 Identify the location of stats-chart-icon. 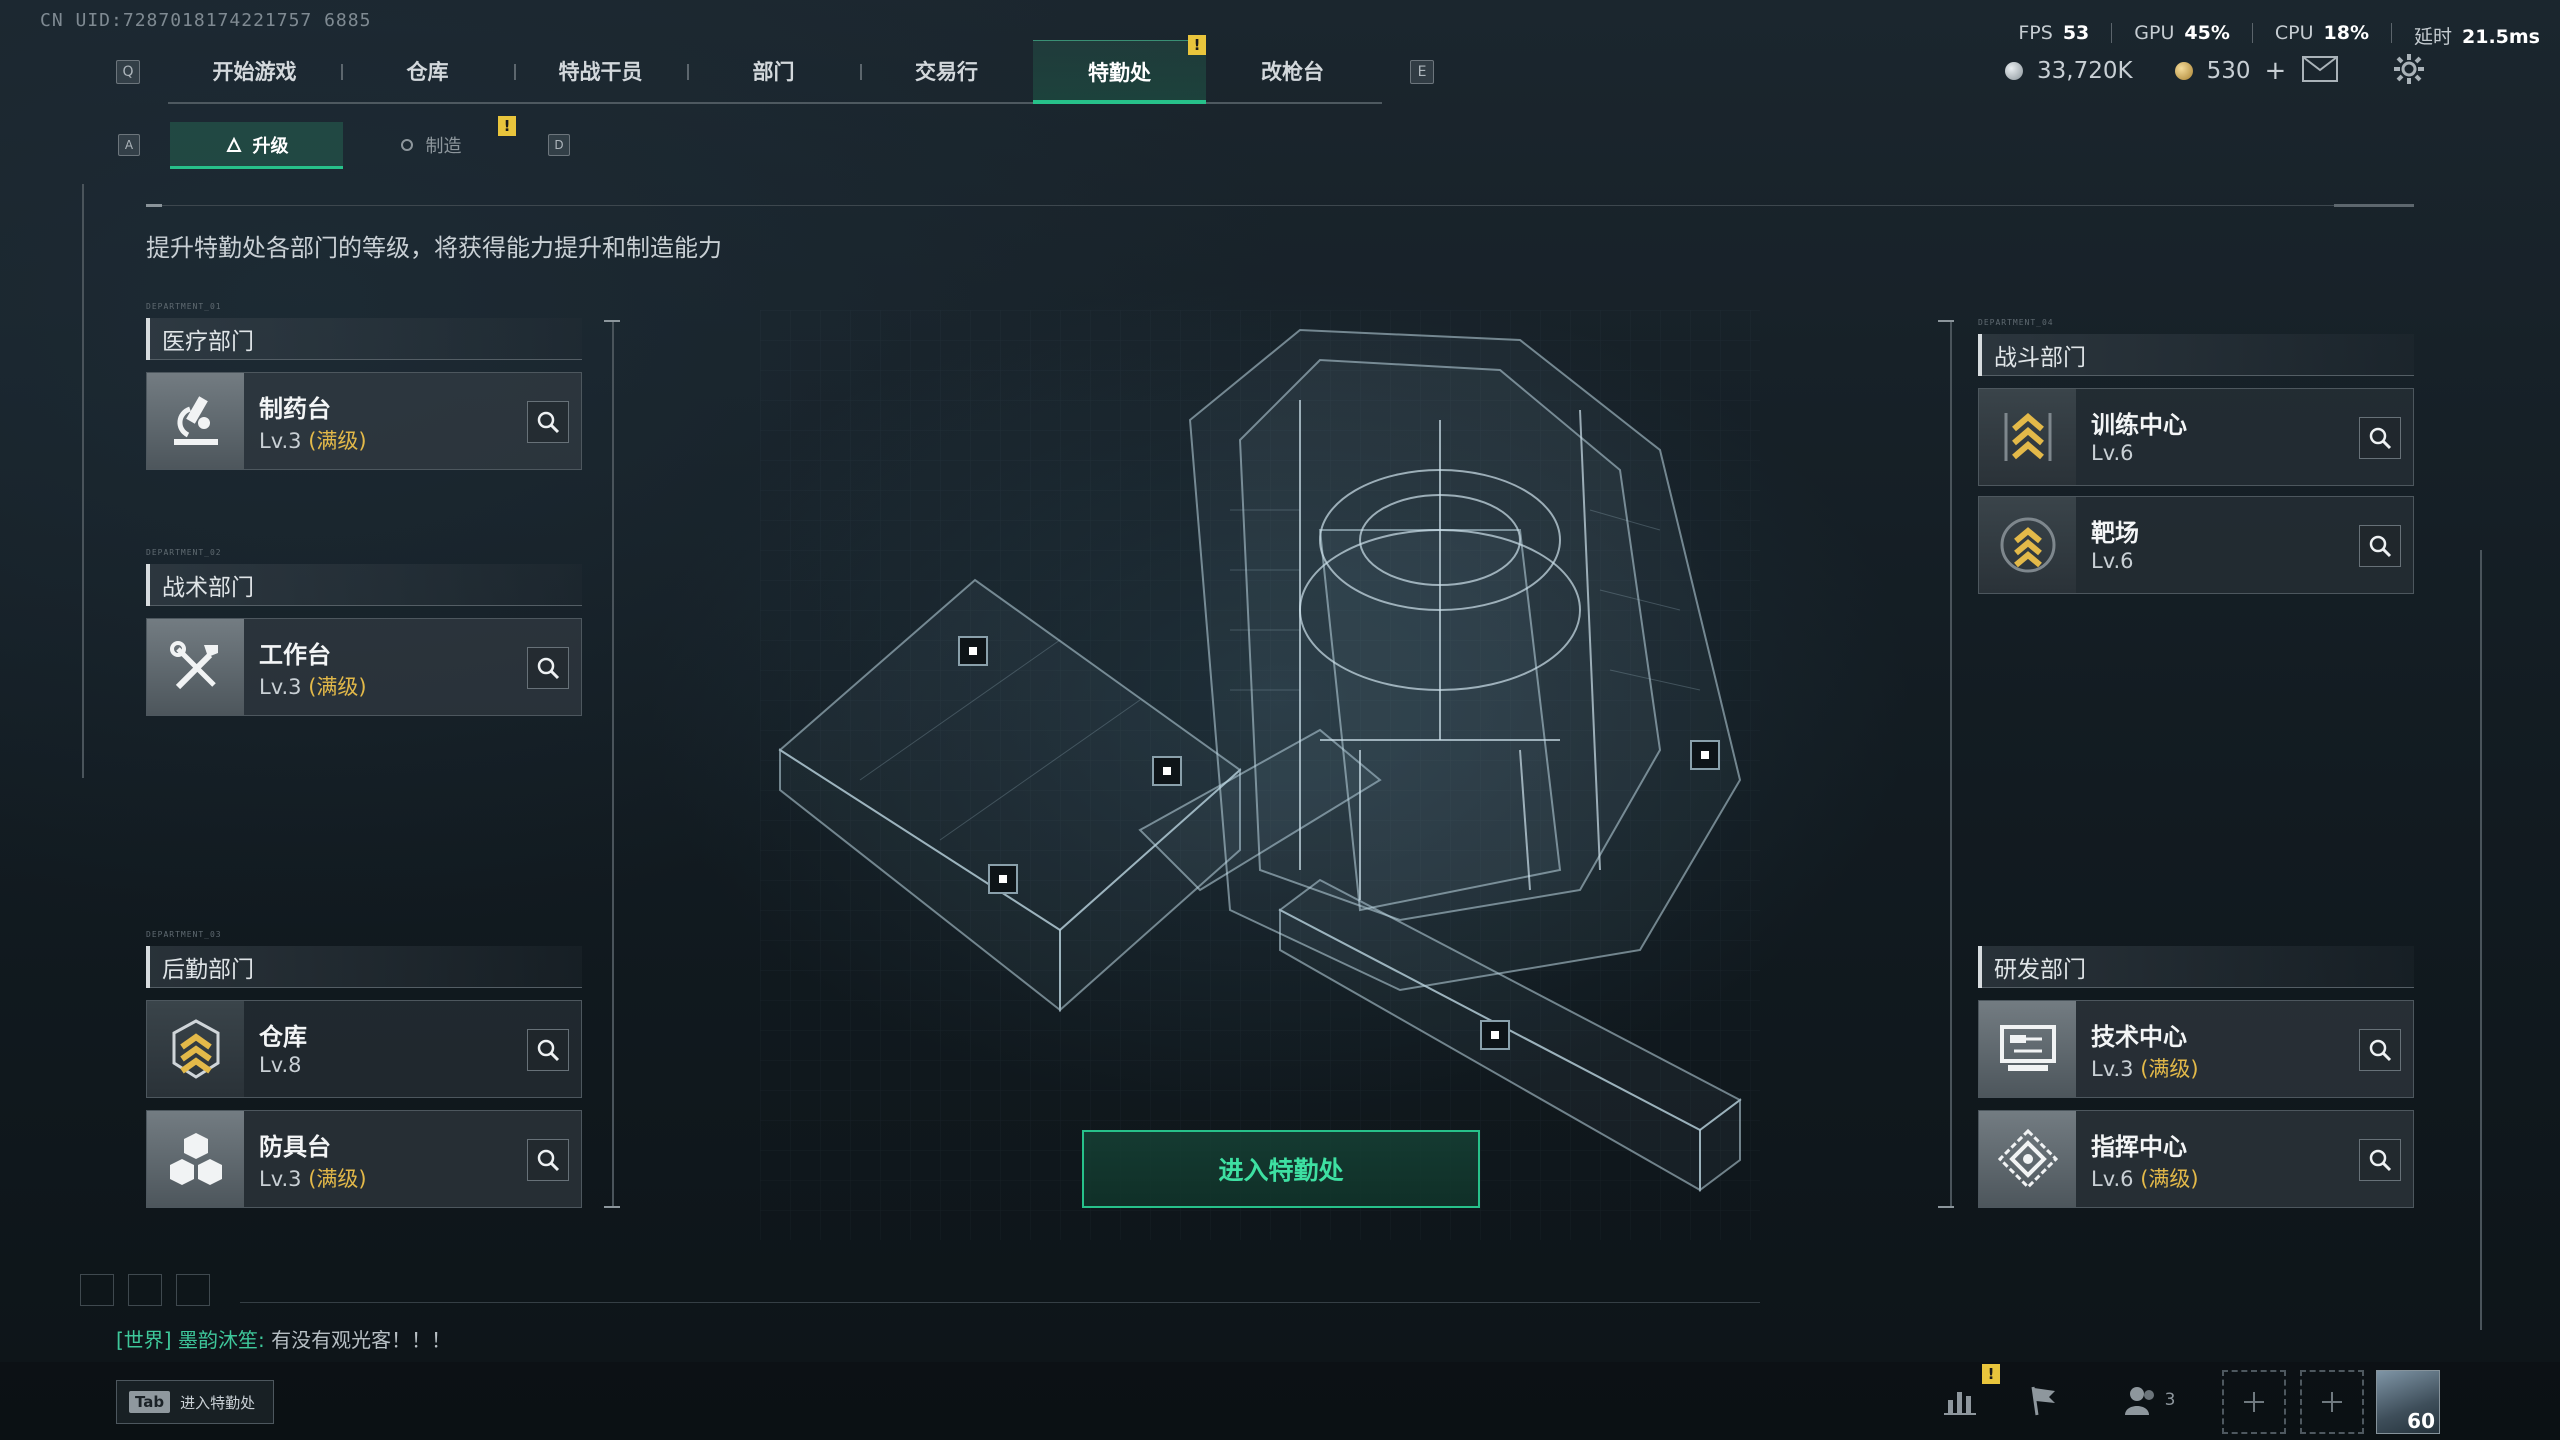
(1960, 1400).